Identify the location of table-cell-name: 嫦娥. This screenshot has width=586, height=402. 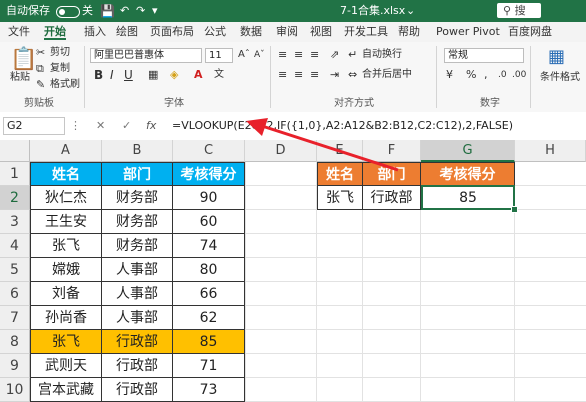
(66, 270).